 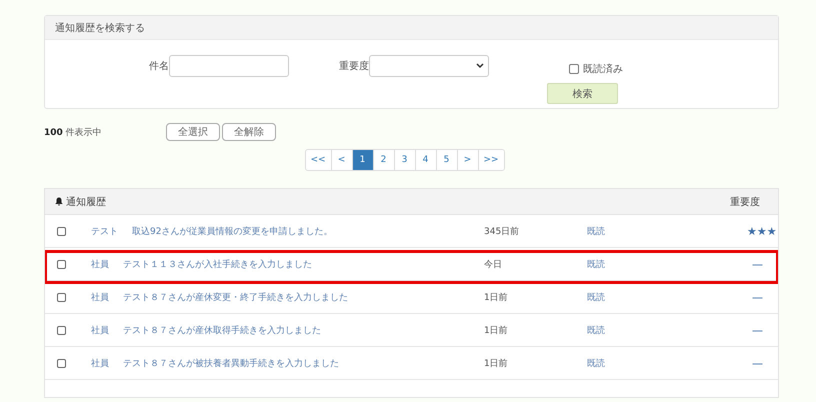 I want to click on select-button: 全解除, so click(x=249, y=132).